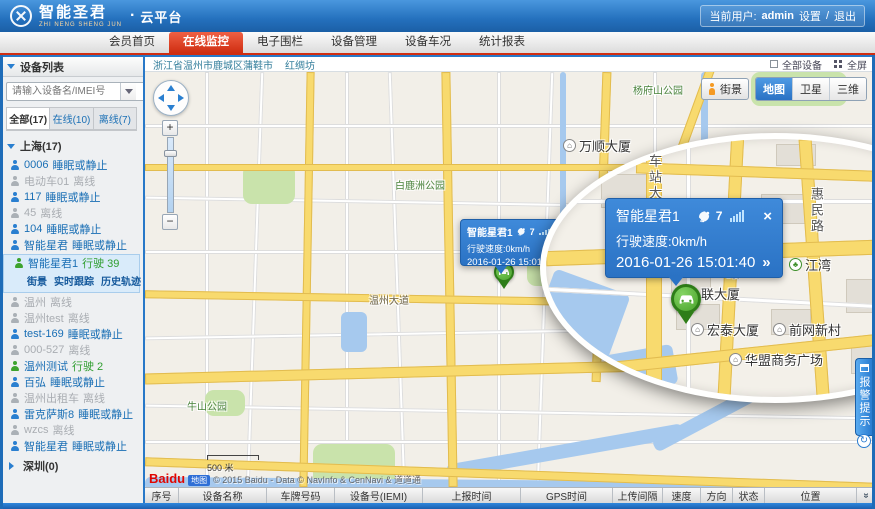 The height and width of the screenshot is (509, 875). What do you see at coordinates (206, 42) in the screenshot?
I see `nav-tab: 在线监控` at bounding box center [206, 42].